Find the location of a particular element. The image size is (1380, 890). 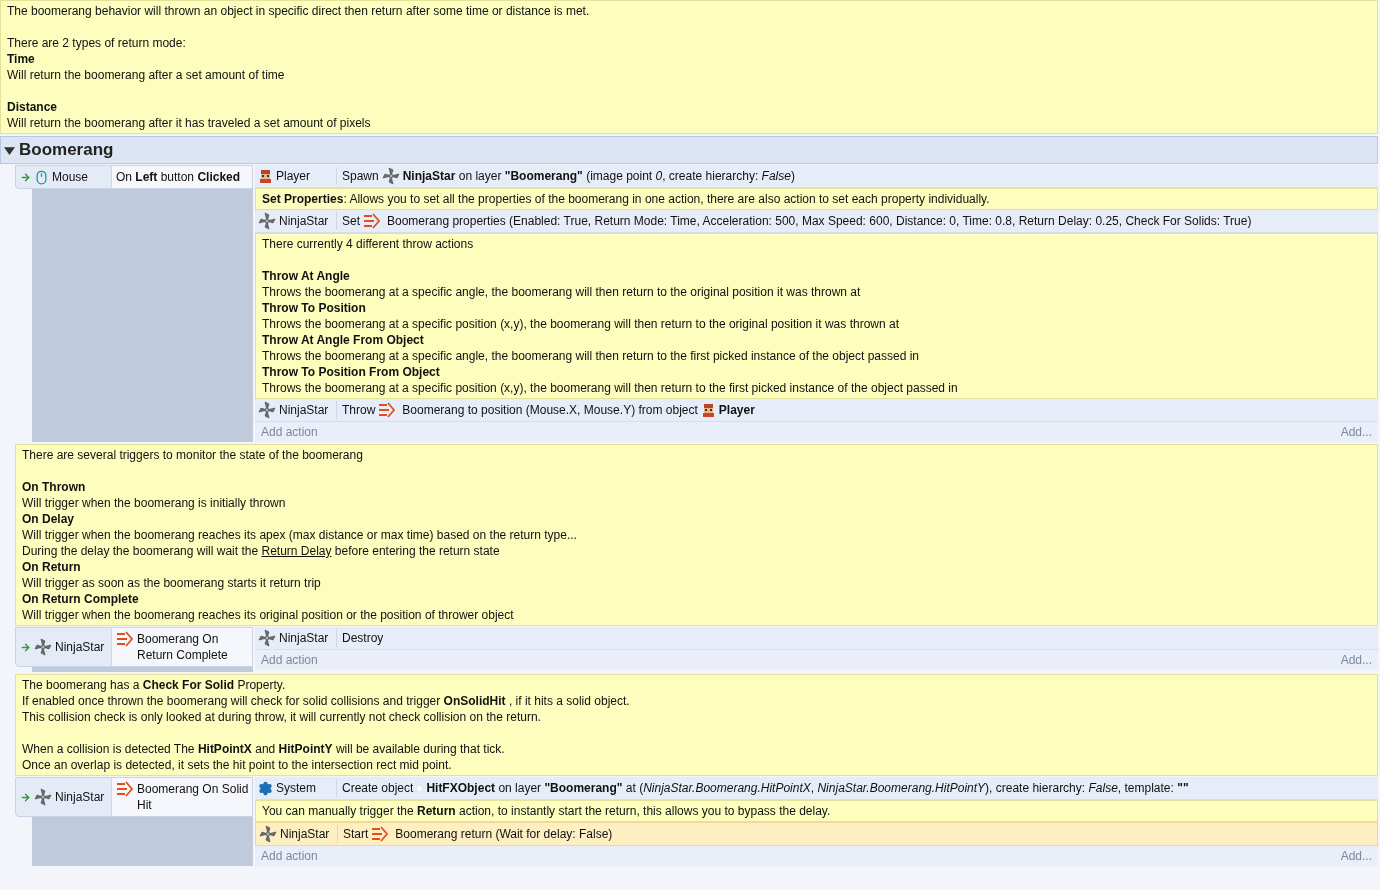

comment-line: Time is located at coordinates (21, 59).